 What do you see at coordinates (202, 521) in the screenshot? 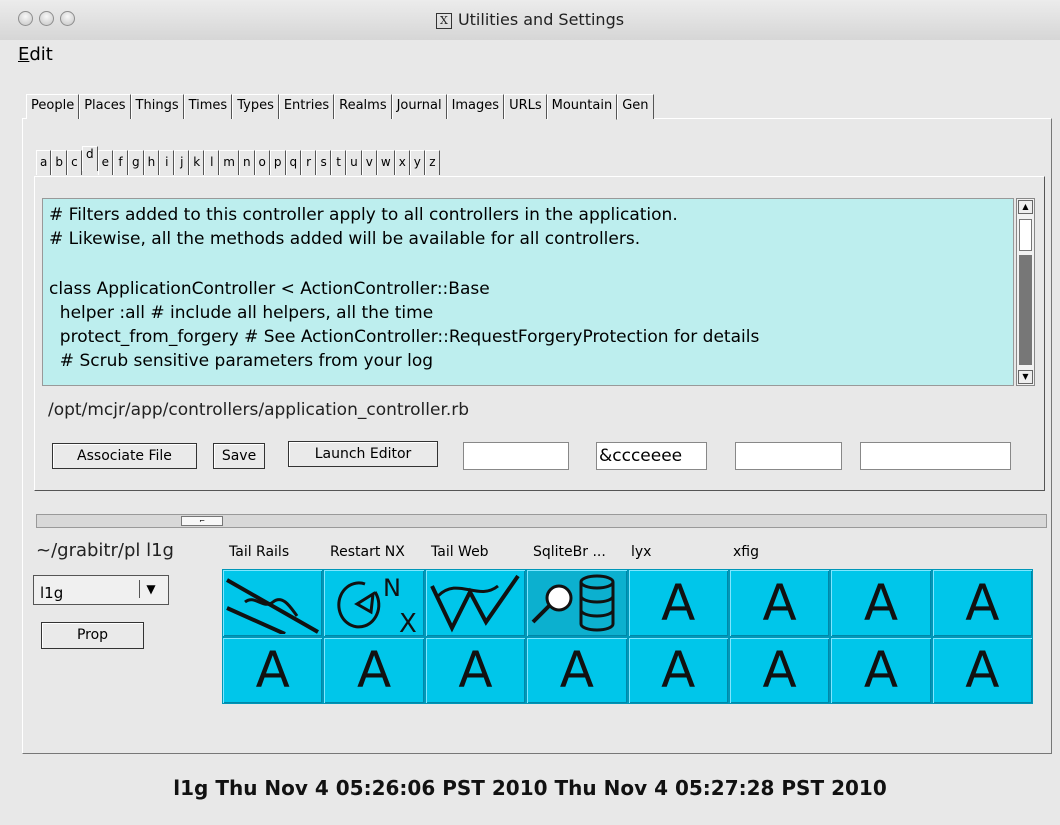
I see `horizontal-scroll-thumb: ⌐` at bounding box center [202, 521].